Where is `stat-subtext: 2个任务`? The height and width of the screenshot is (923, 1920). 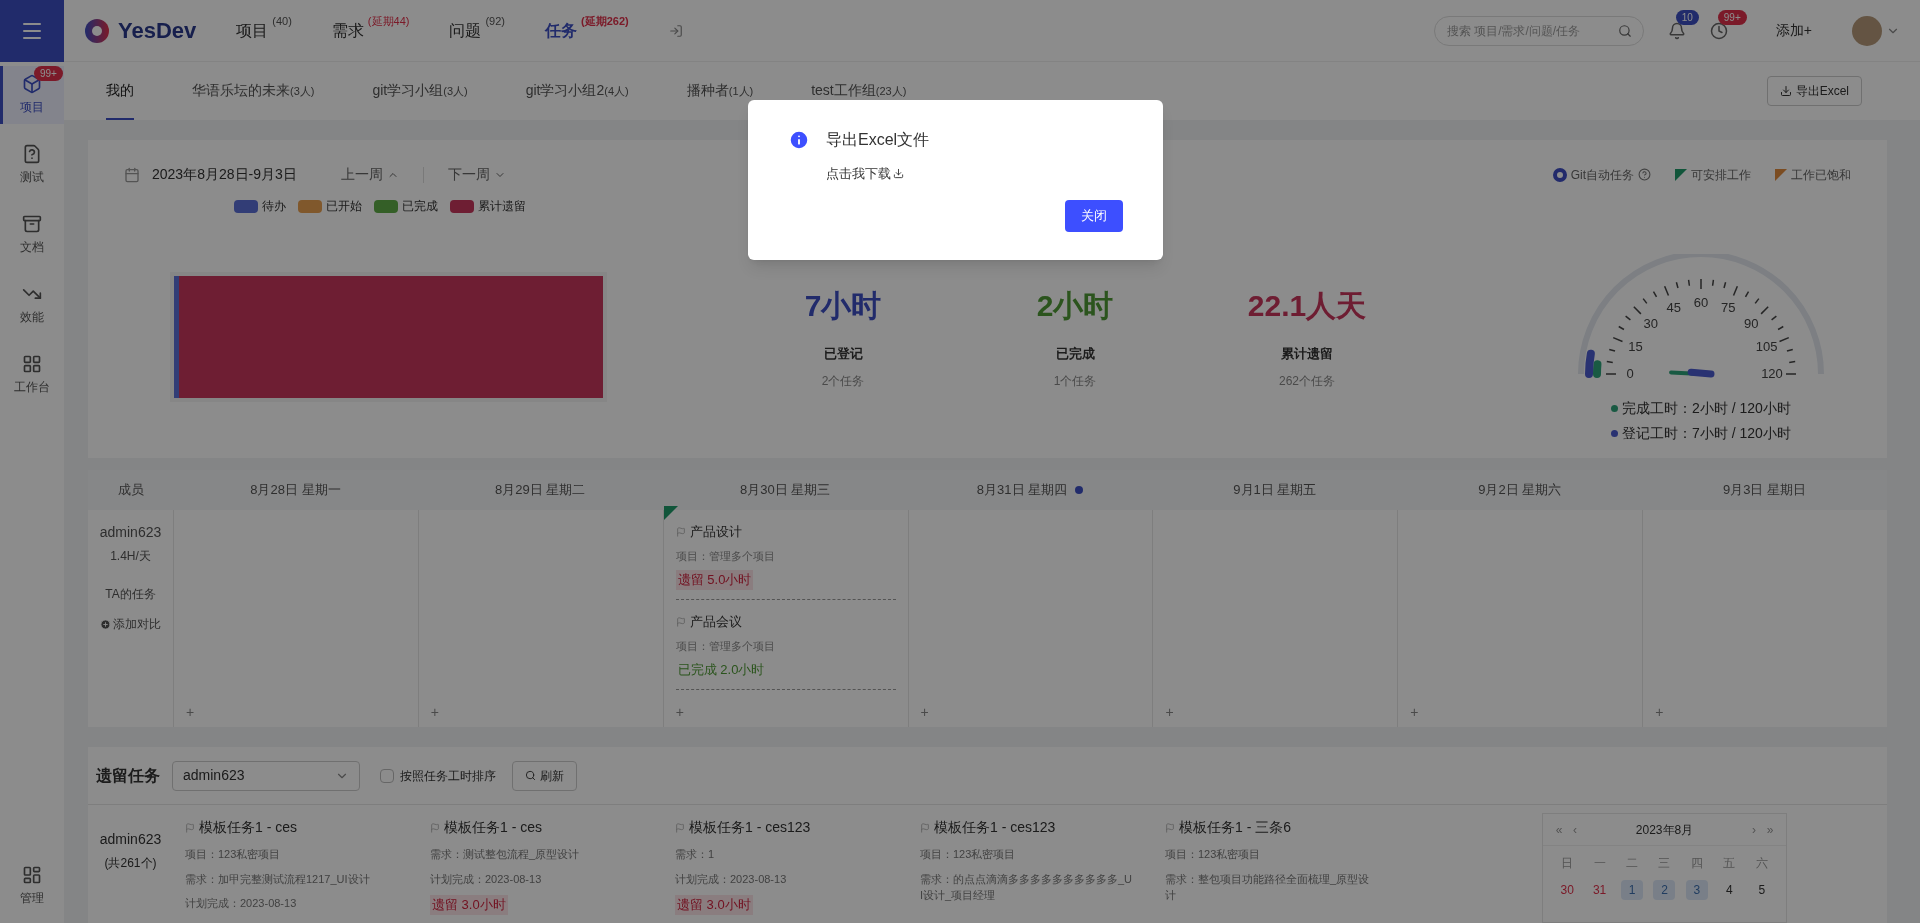 stat-subtext: 2个任务 is located at coordinates (843, 381).